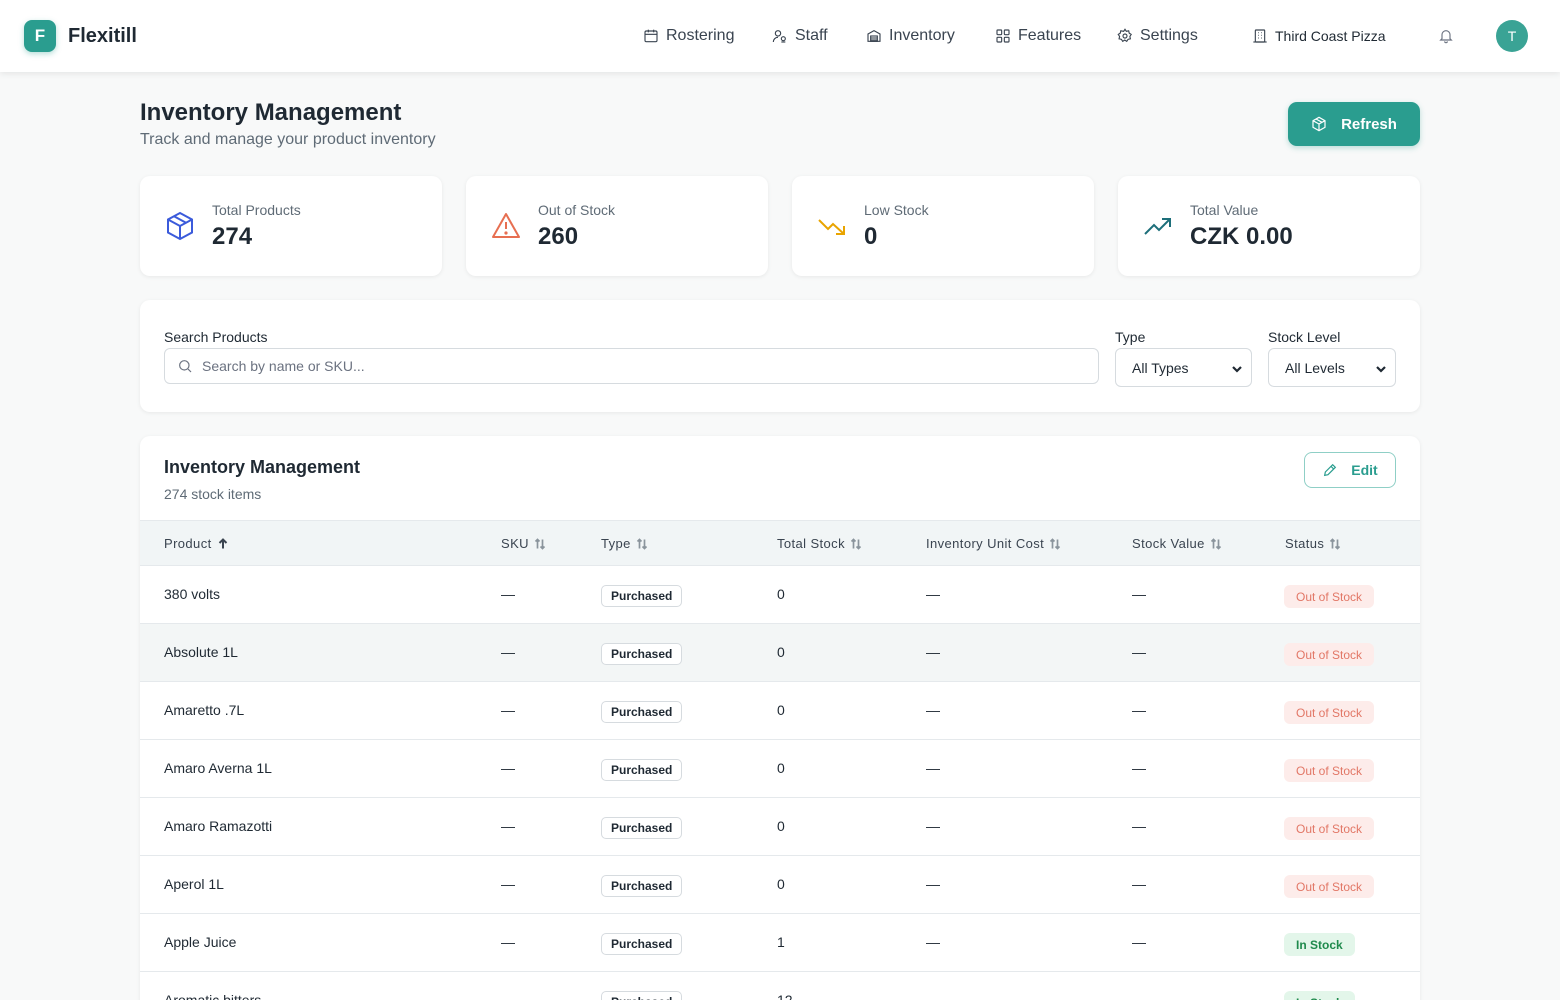  I want to click on column-header-sku: SKU, so click(523, 543).